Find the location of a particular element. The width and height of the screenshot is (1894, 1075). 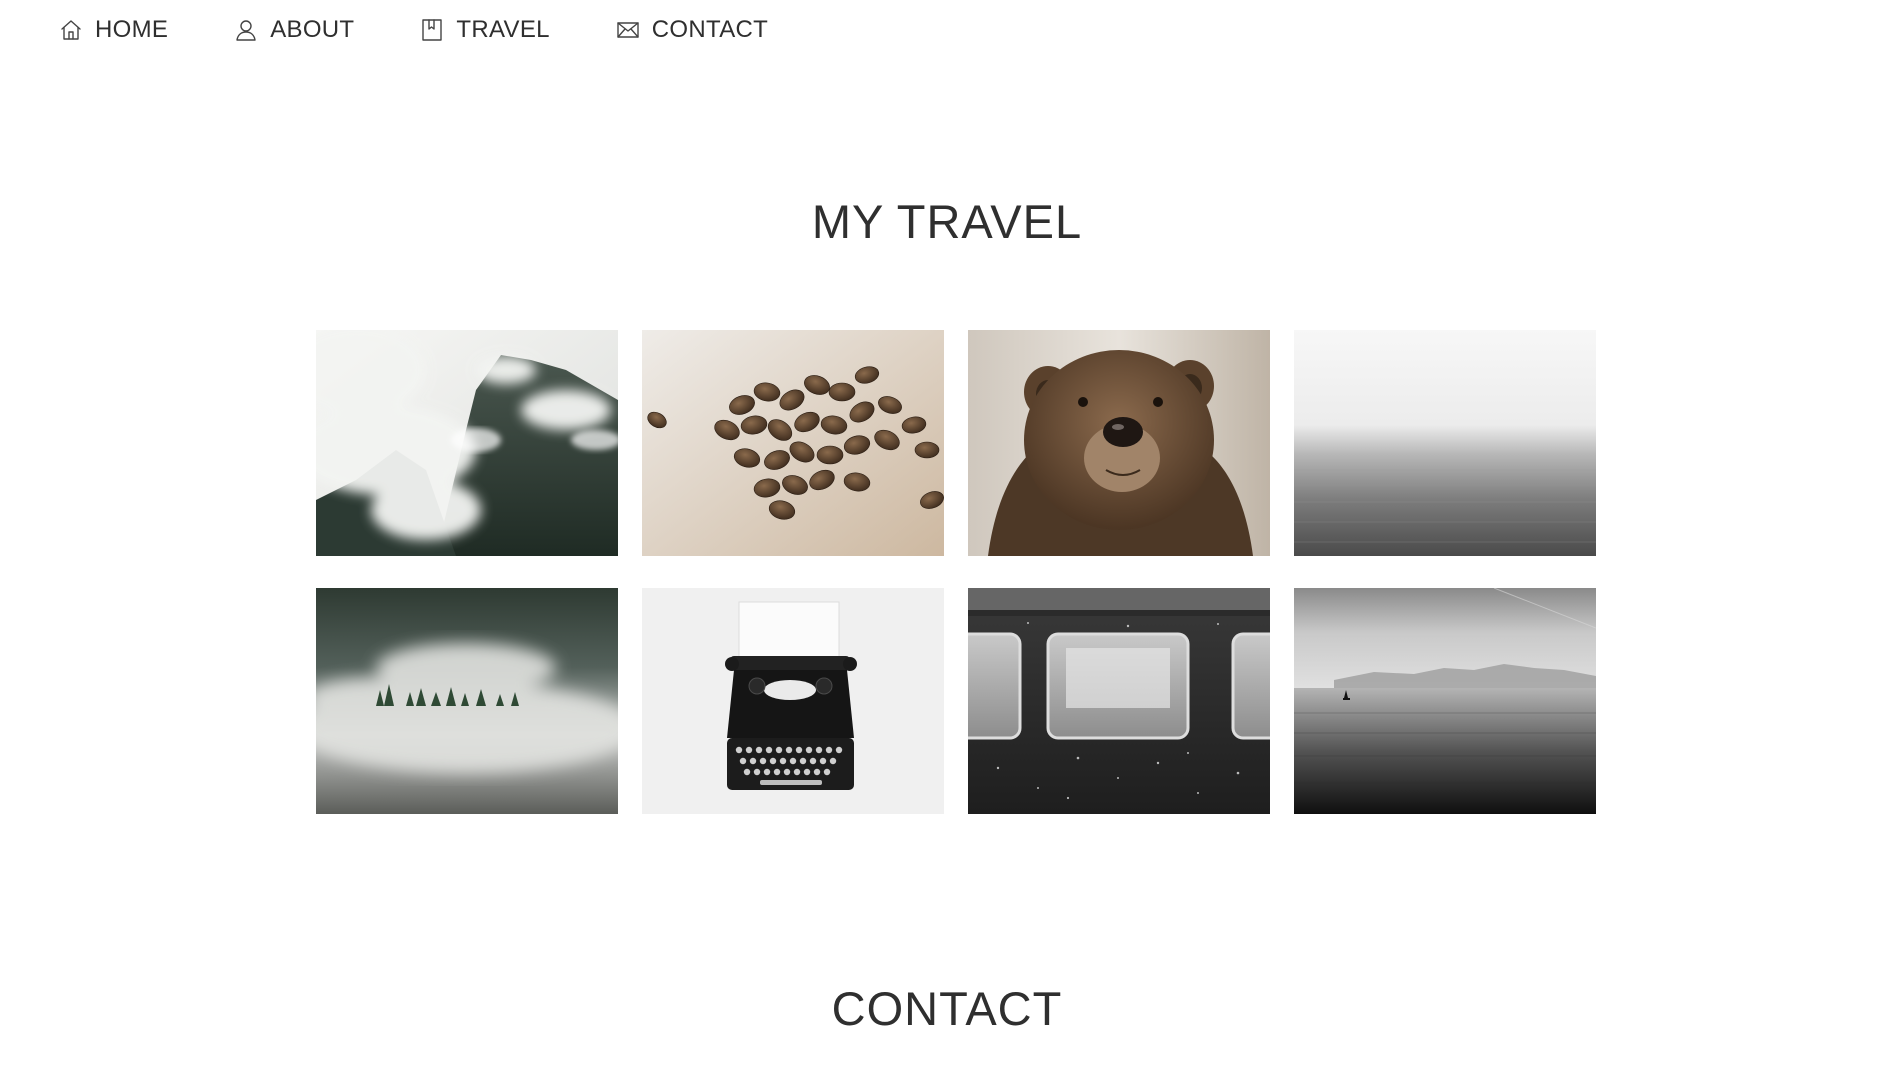

top-navigation: HOME ABOUT TRAVEL CONTACT is located at coordinates (446, 30).